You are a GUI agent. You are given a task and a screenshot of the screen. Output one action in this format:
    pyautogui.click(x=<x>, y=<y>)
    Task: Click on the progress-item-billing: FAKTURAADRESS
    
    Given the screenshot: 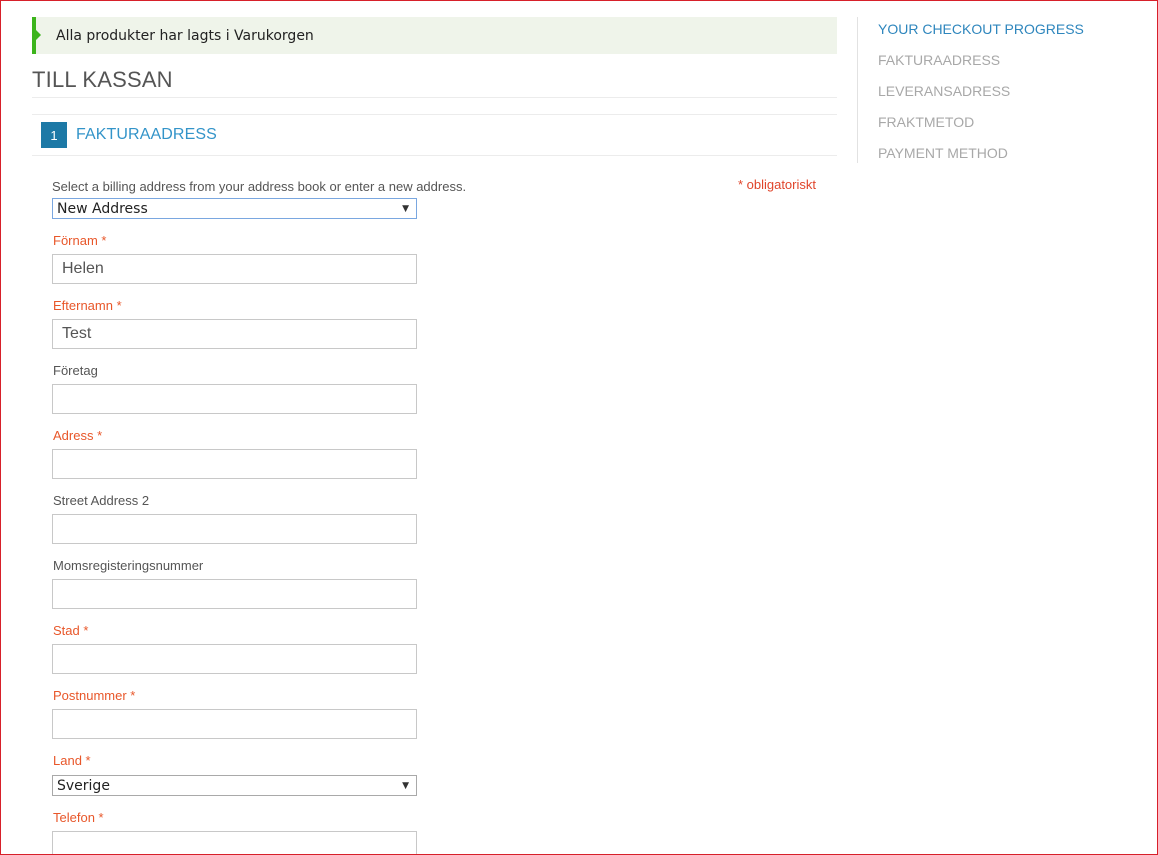 What is the action you would take?
    pyautogui.click(x=939, y=60)
    